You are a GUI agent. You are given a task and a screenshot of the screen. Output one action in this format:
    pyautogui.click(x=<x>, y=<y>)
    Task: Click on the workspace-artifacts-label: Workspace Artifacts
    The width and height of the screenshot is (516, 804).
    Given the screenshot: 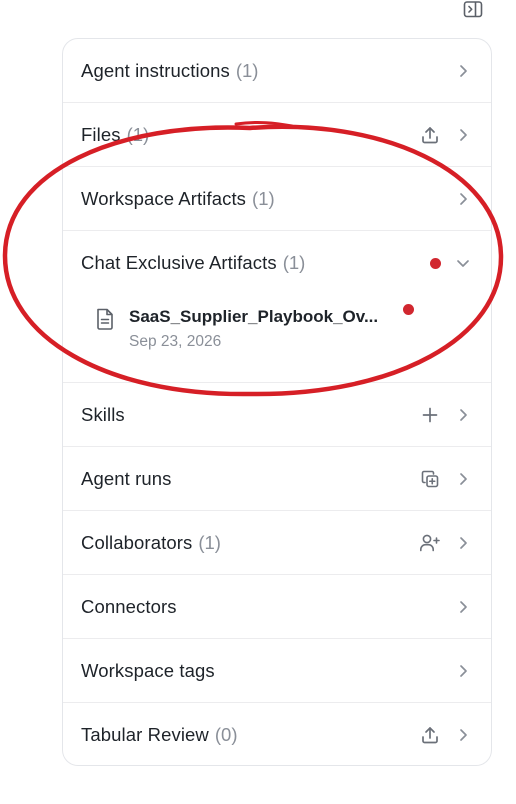 What is the action you would take?
    pyautogui.click(x=164, y=198)
    